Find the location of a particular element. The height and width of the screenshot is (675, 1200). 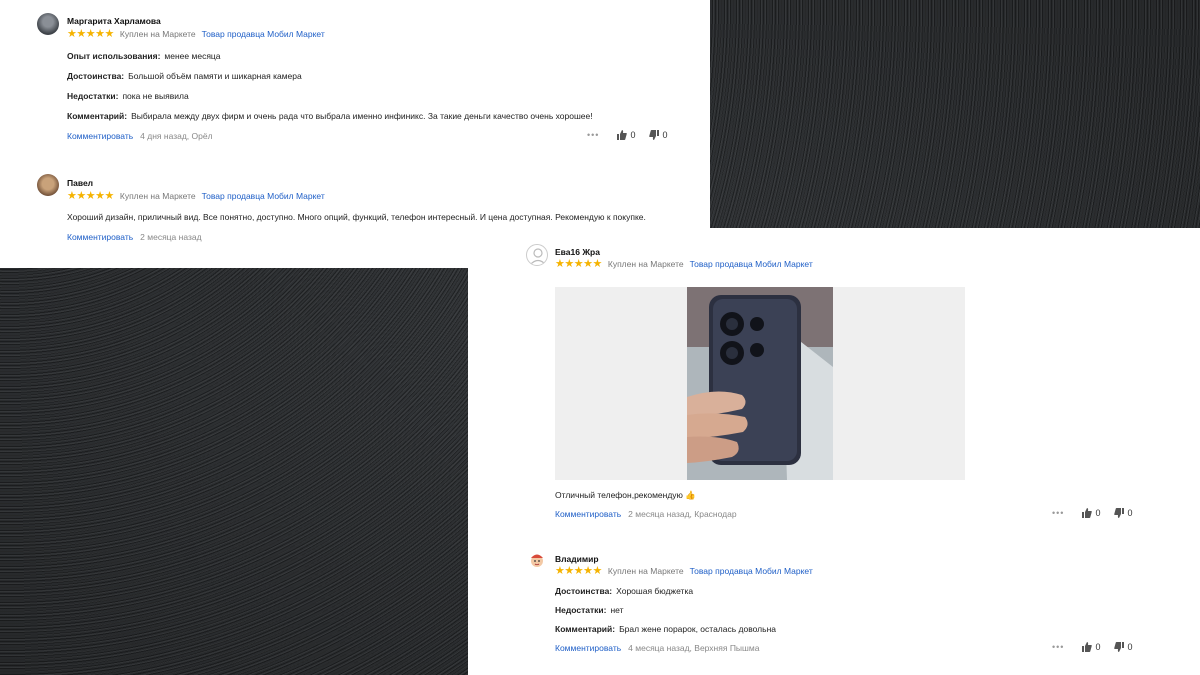

review-author: Владимир is located at coordinates (577, 559).